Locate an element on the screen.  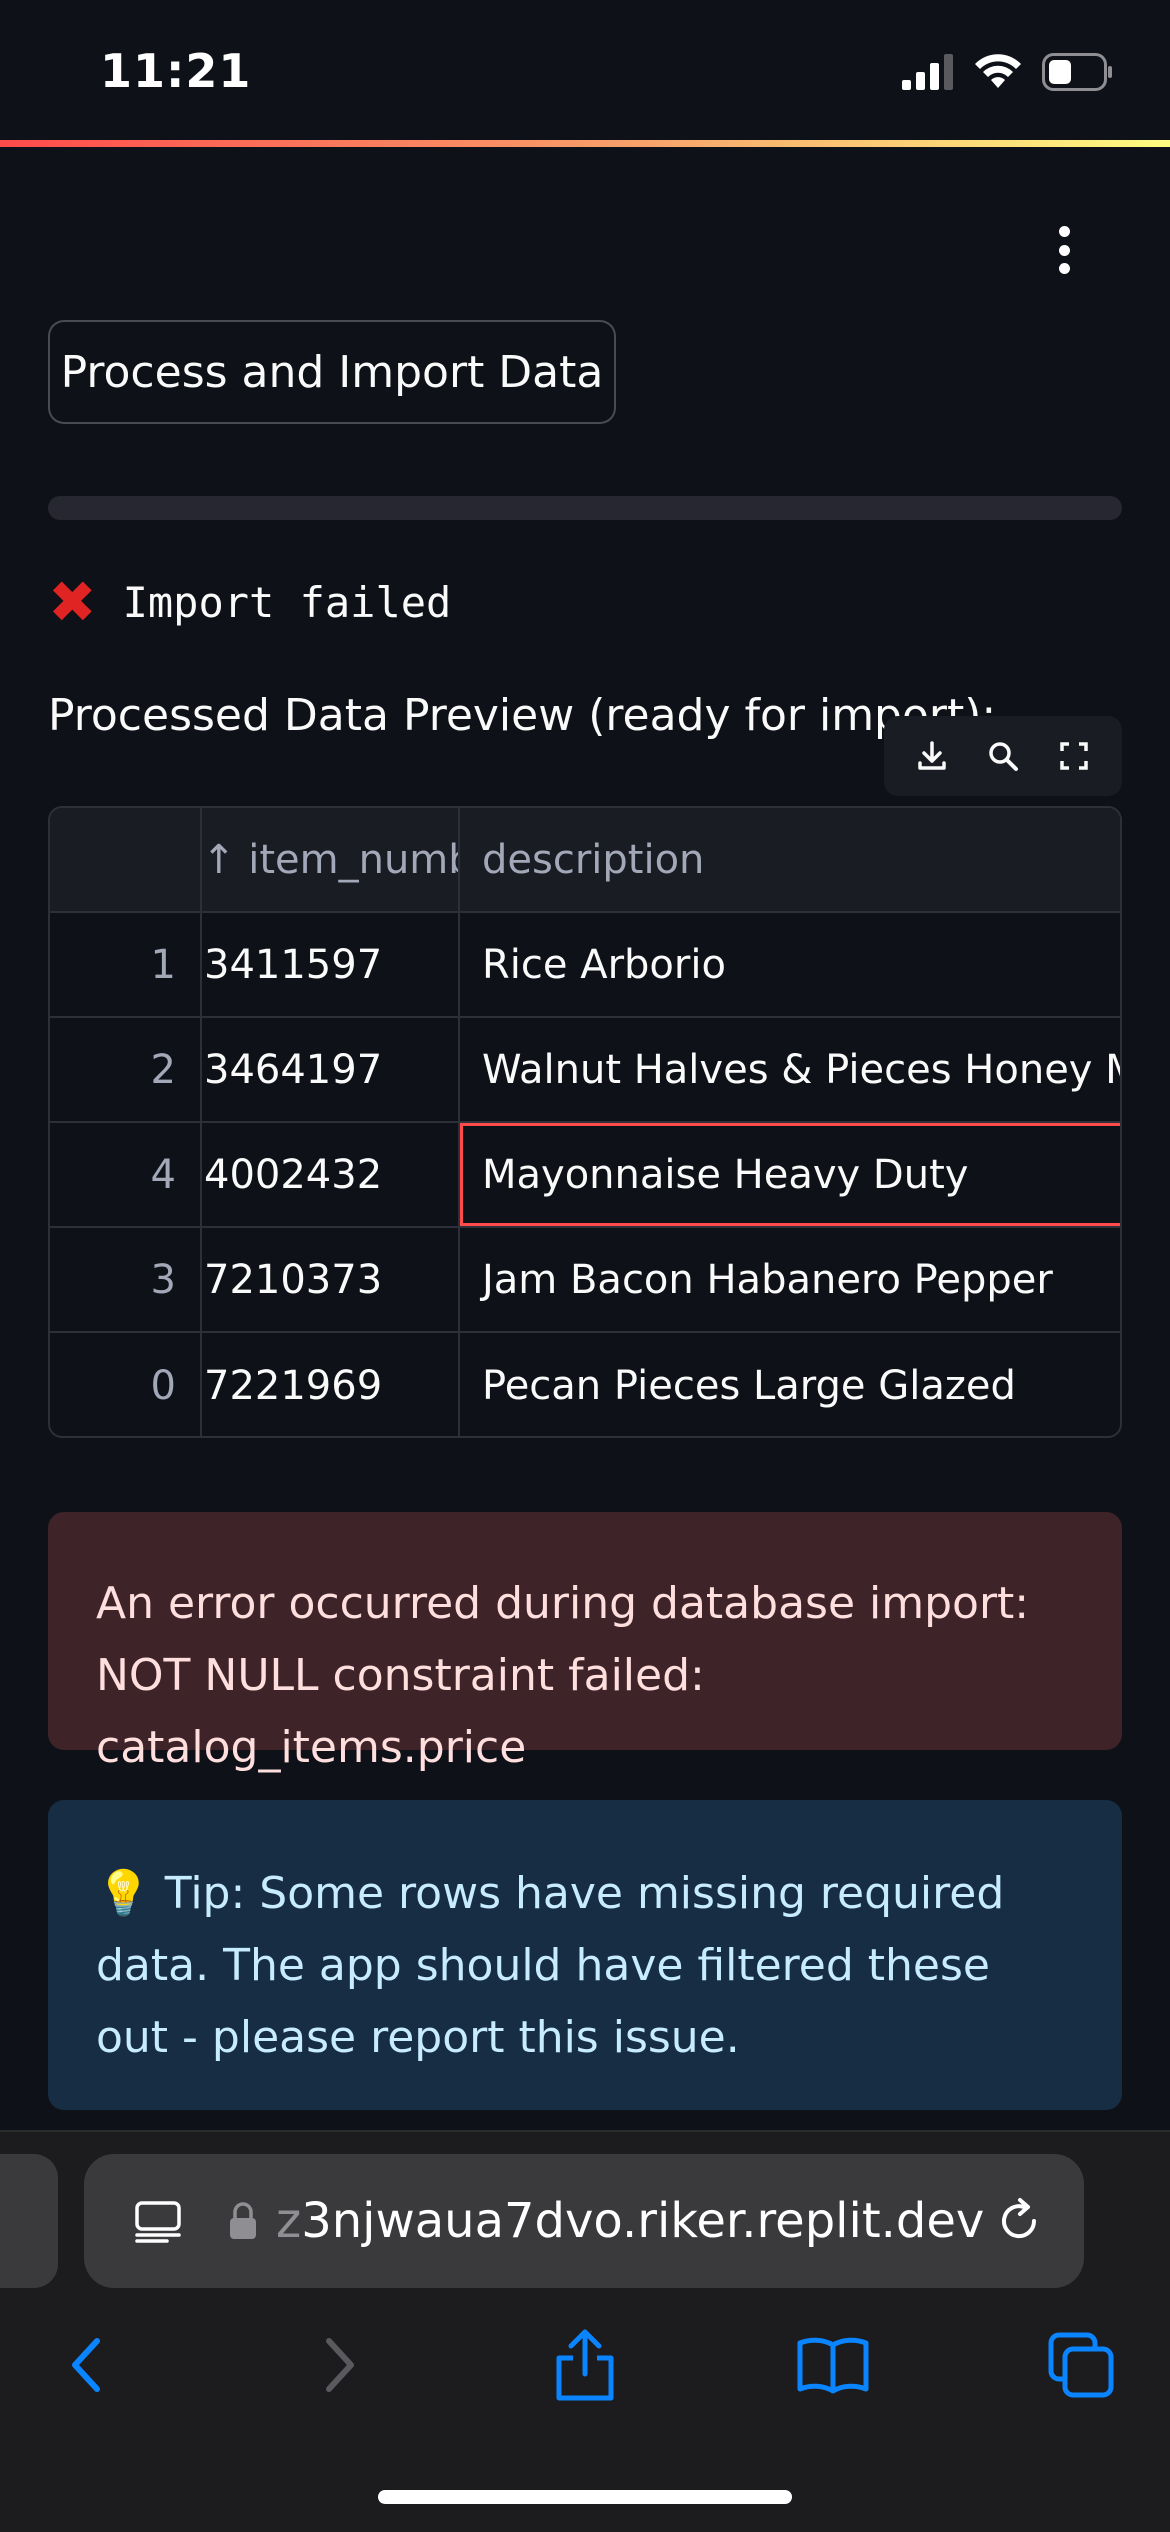
url-domain: 3njwaua7dvo.riker.replit.dev is located at coordinates (643, 2221).